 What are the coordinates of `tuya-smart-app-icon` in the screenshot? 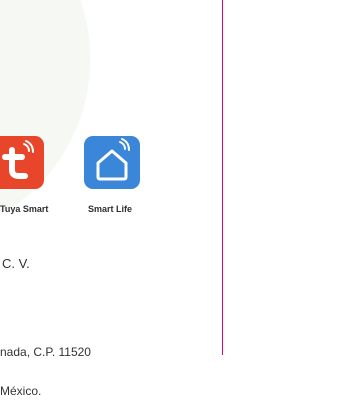 It's located at (22, 162).